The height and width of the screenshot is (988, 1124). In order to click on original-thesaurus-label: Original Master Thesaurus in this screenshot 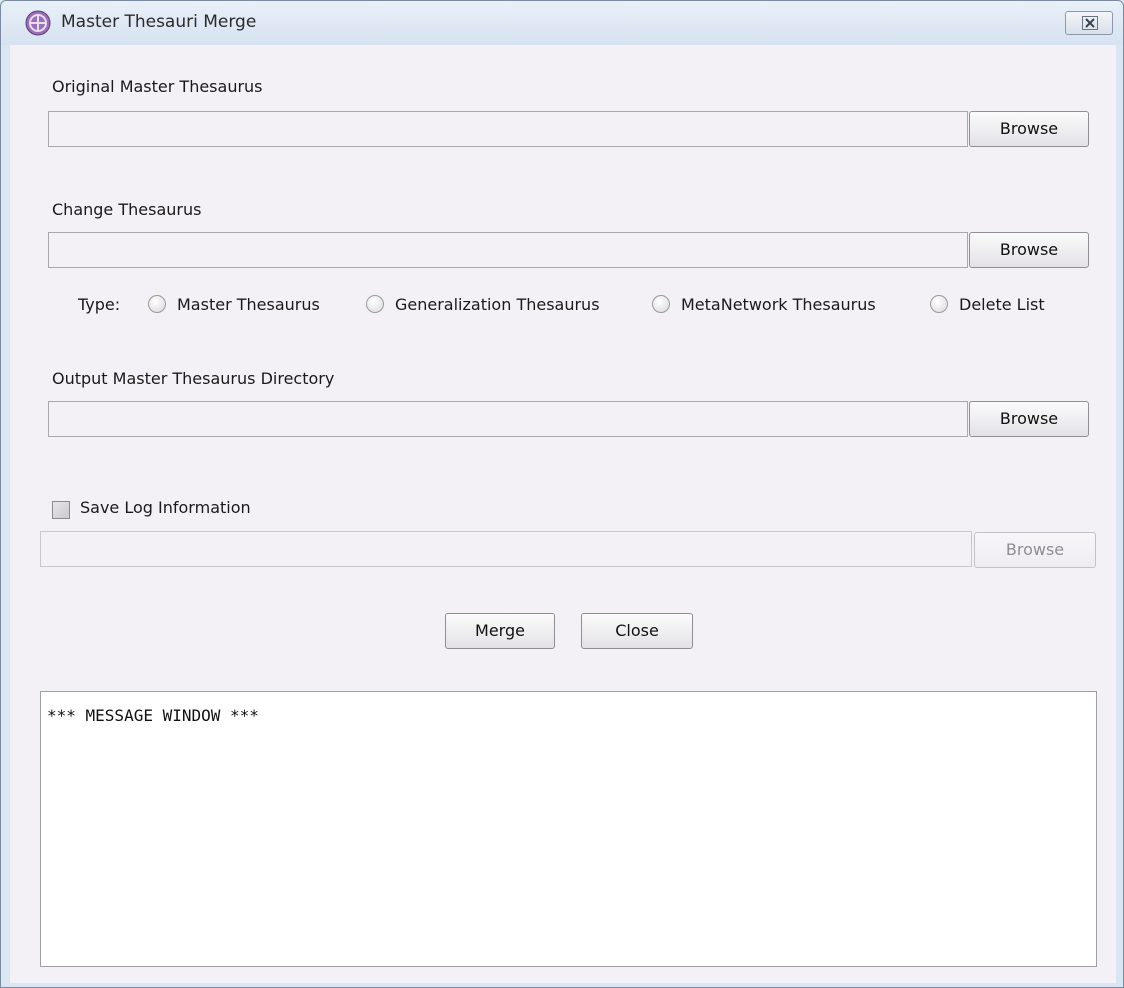, I will do `click(157, 86)`.